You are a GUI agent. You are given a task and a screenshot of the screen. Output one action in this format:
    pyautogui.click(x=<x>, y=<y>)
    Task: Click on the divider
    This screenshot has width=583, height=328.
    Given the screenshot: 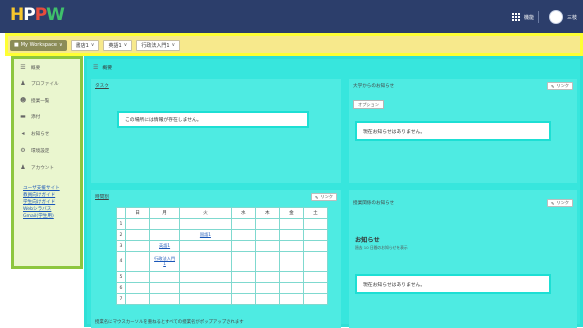 What is the action you would take?
    pyautogui.click(x=538, y=17)
    